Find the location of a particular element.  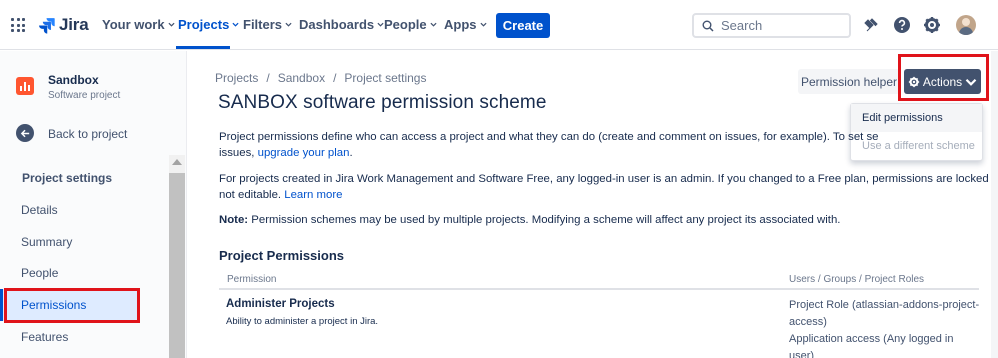

search-input is located at coordinates (781, 25).